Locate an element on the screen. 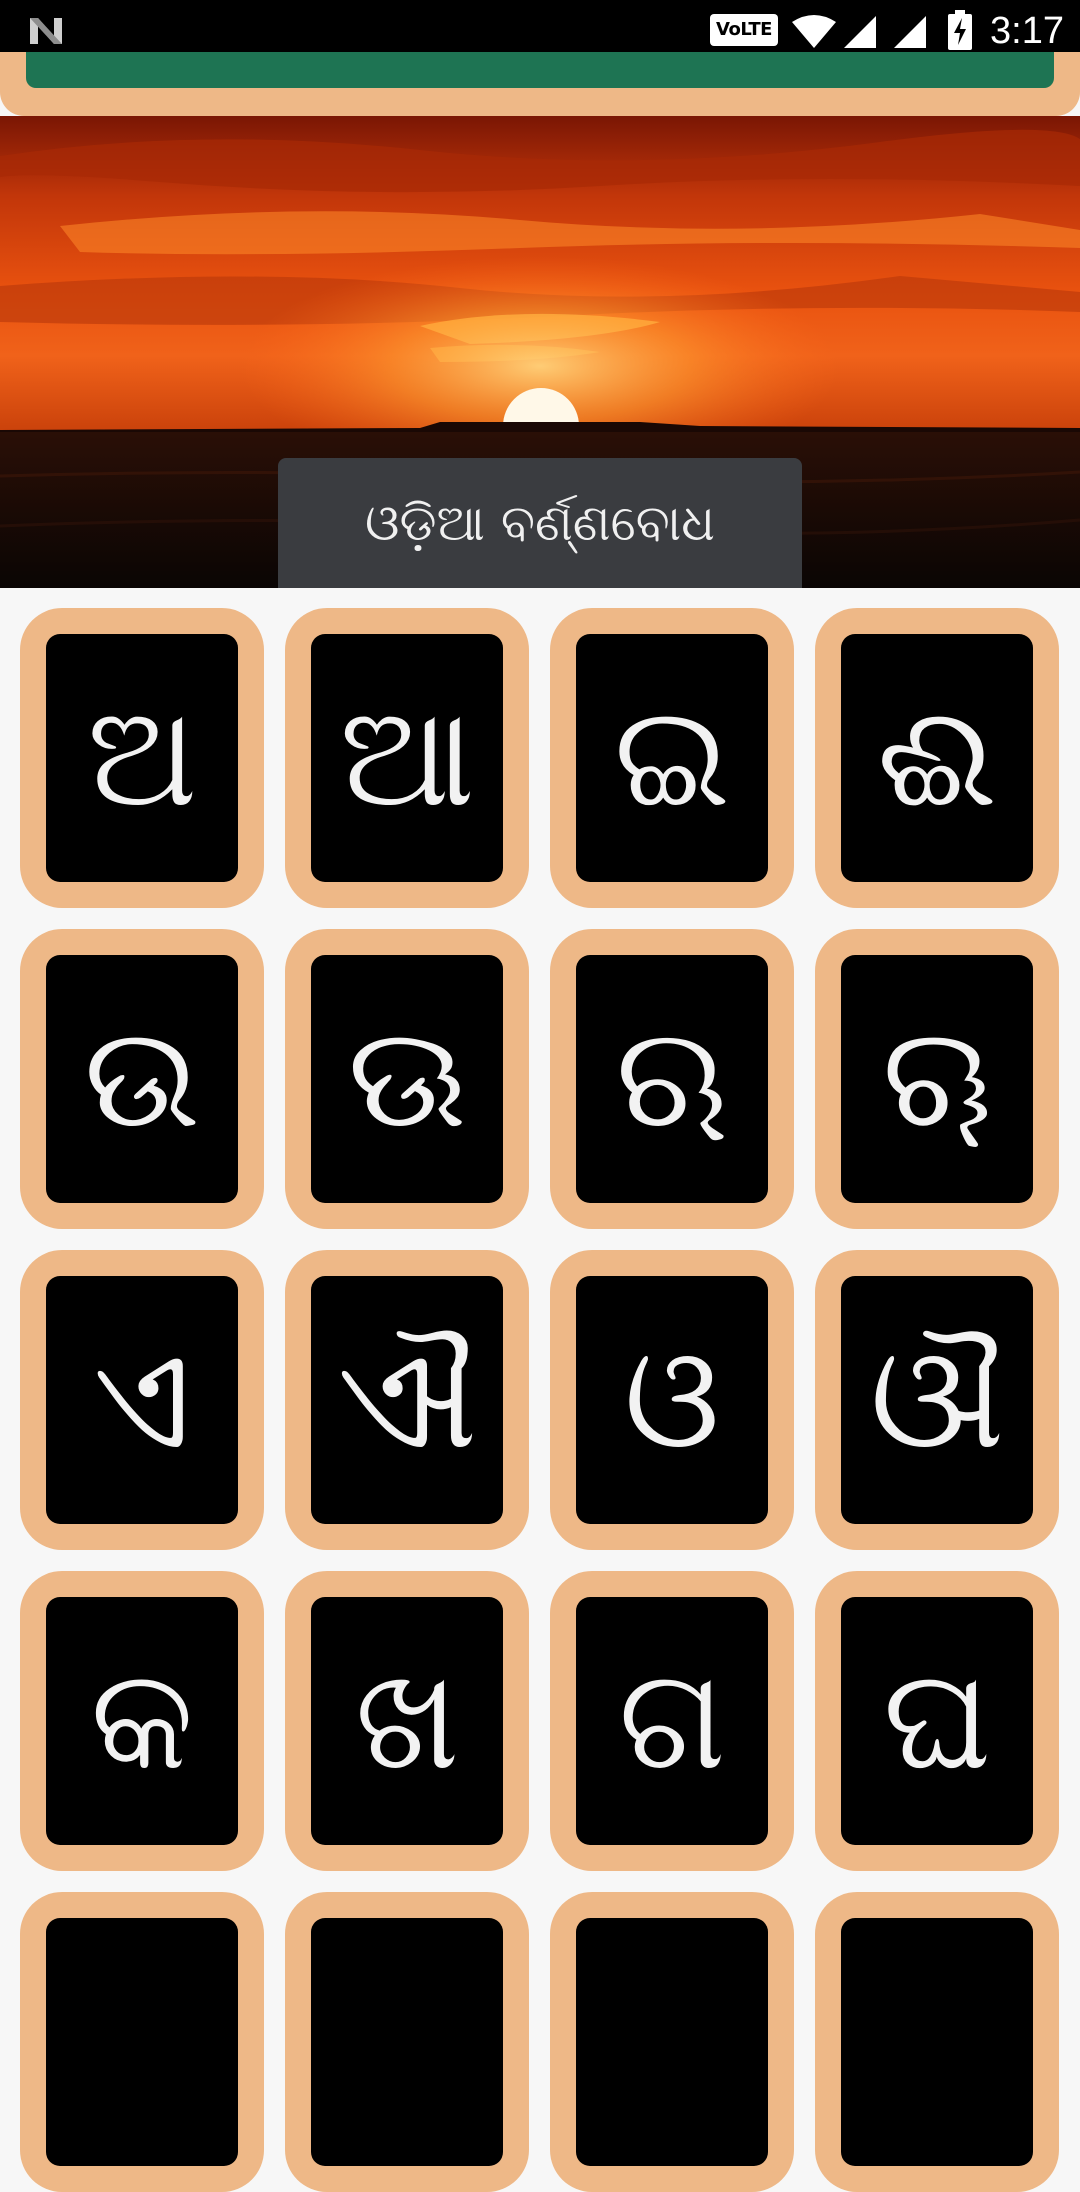 The height and width of the screenshot is (2192, 1080). letter-tile: ଆ is located at coordinates (407, 758).